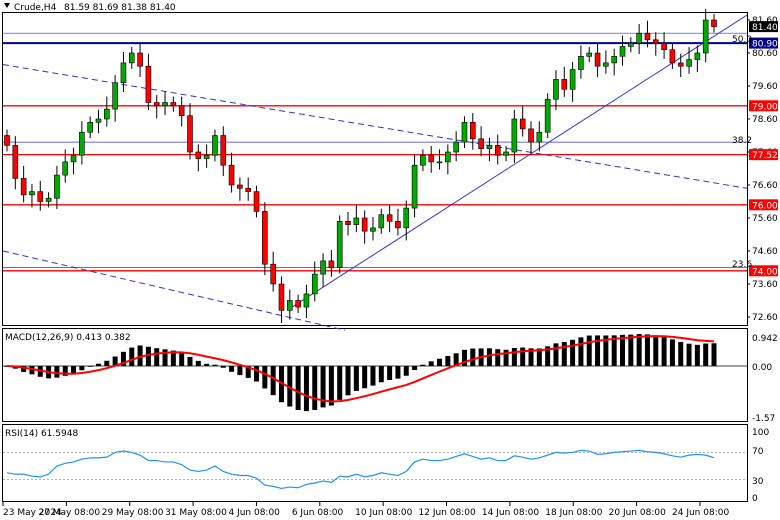 Image resolution: width=780 pixels, height=520 pixels. I want to click on price-tick-label: 76.60, so click(765, 186).